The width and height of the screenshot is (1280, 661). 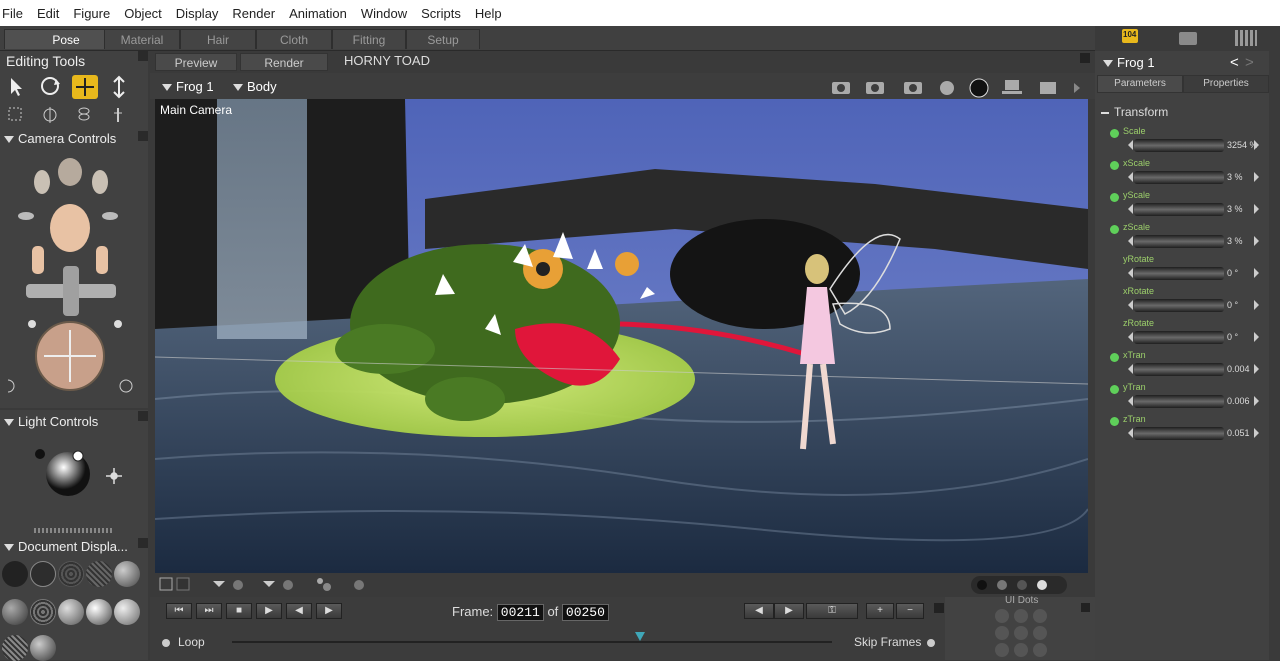 I want to click on scale-tool, so click(x=119, y=88).